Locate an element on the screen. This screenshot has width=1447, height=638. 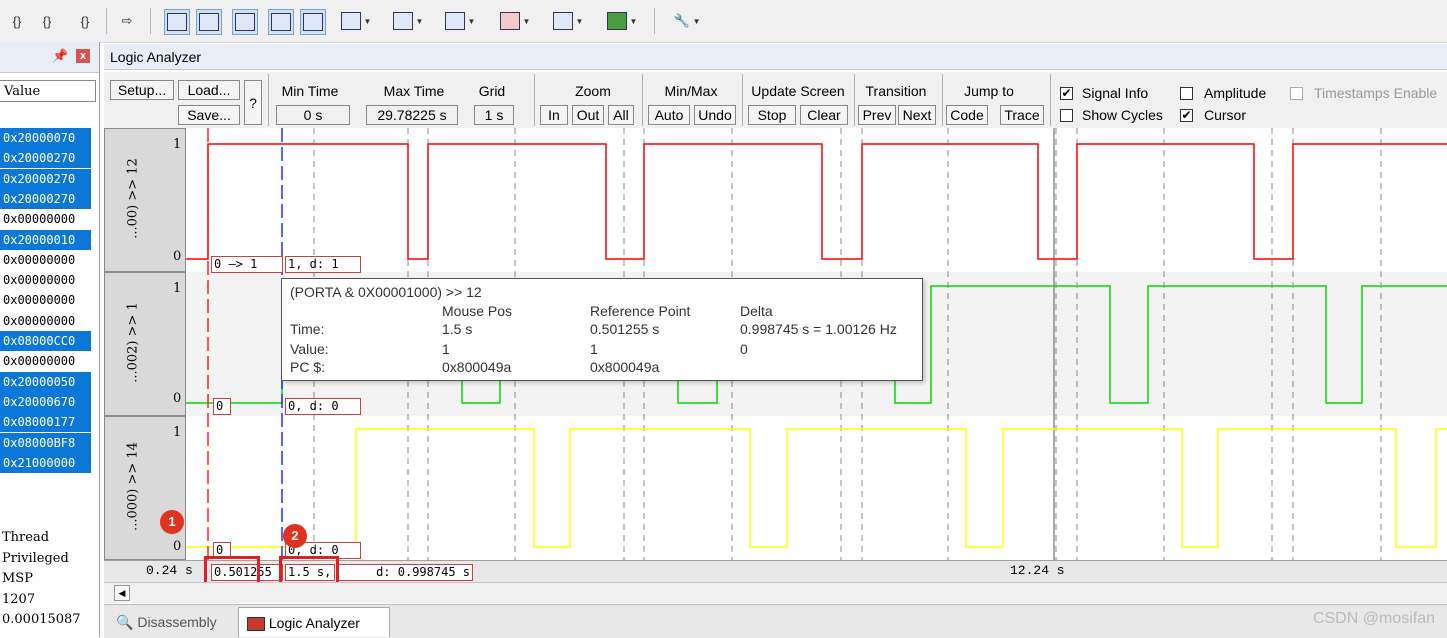
logic-analyzer-tab-icon is located at coordinates (256, 624).